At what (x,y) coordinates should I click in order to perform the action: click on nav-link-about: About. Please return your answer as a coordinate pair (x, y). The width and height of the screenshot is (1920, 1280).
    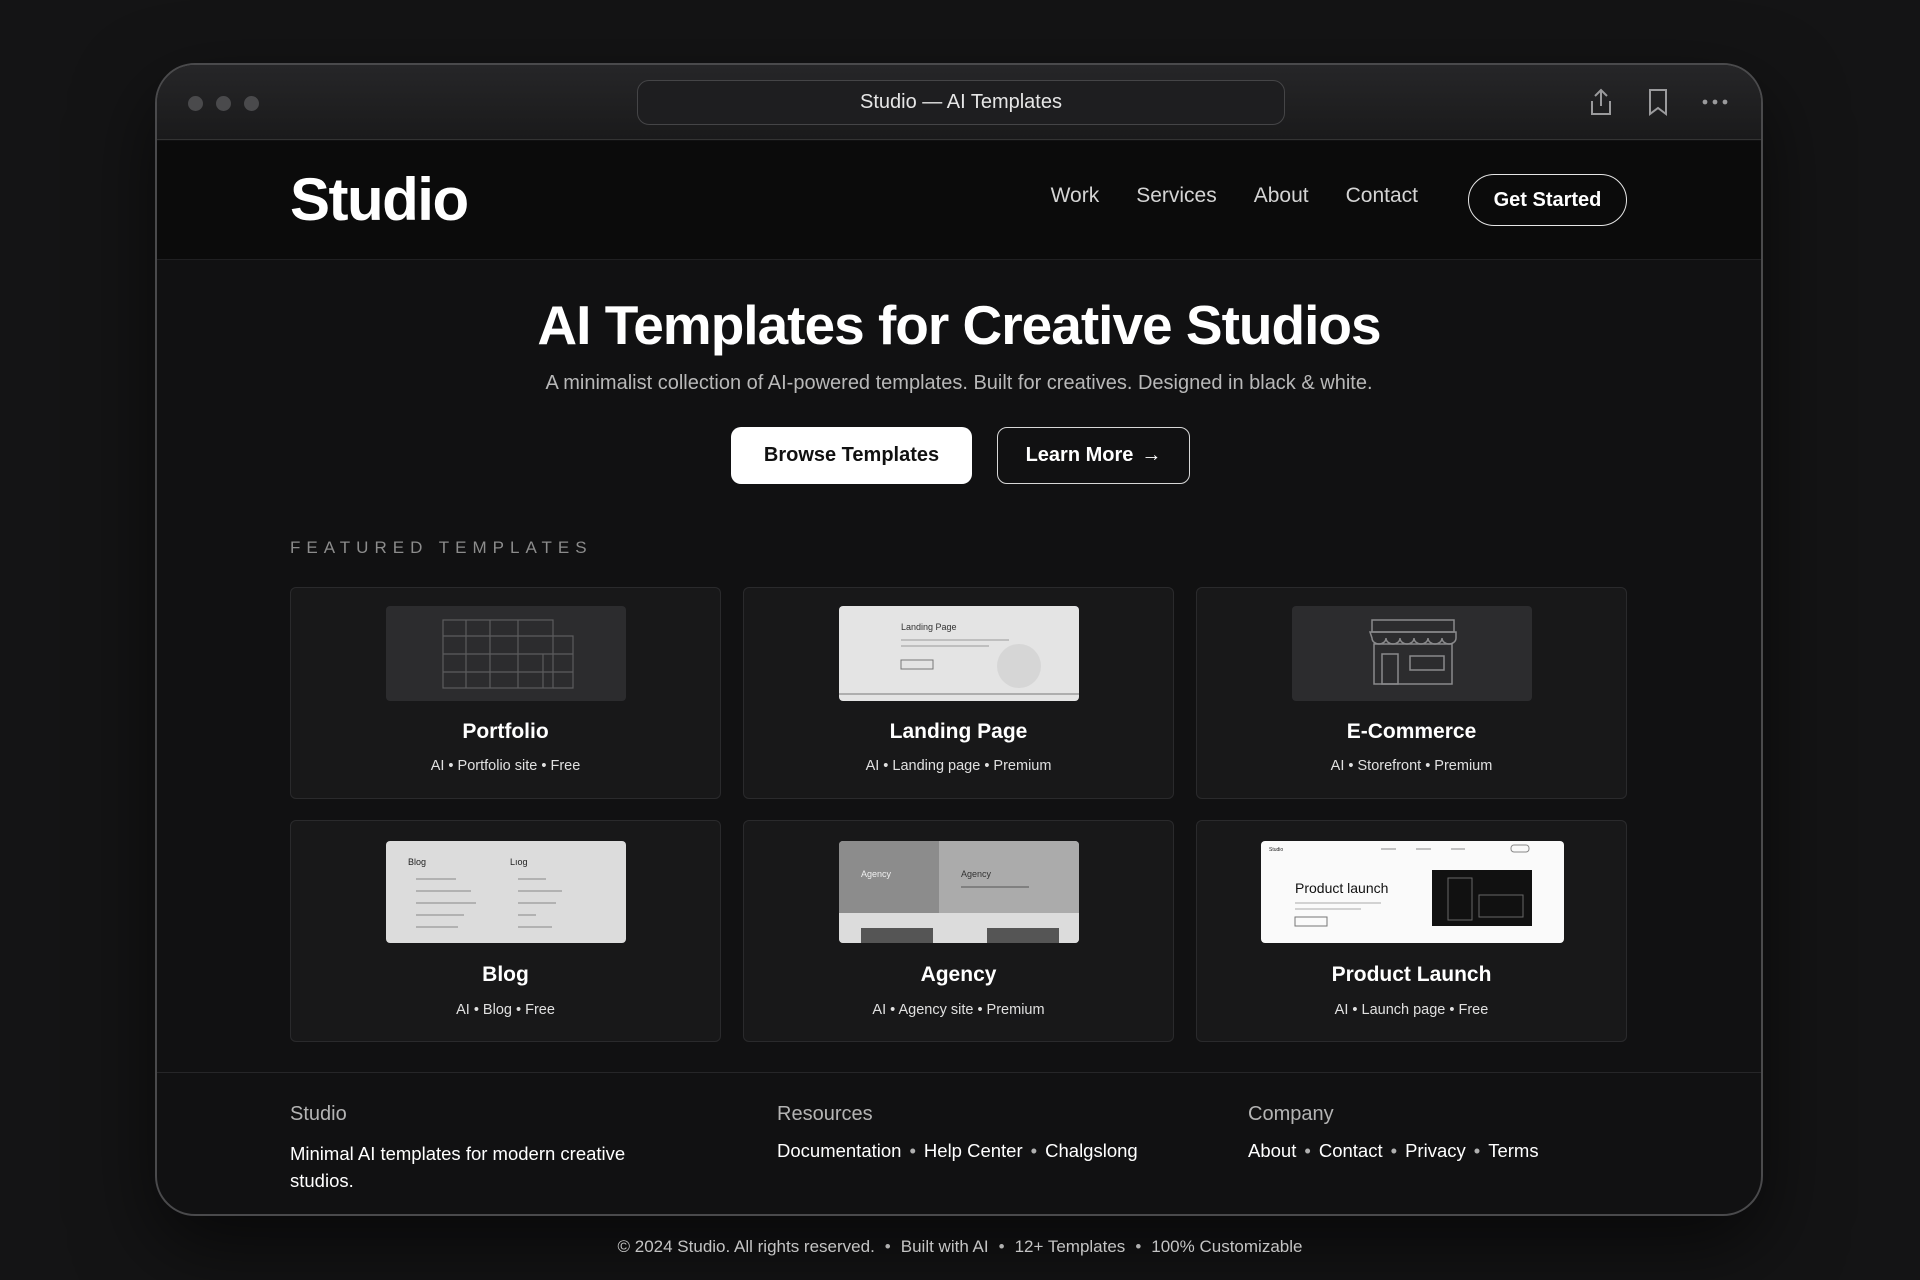
    Looking at the image, I should click on (1281, 196).